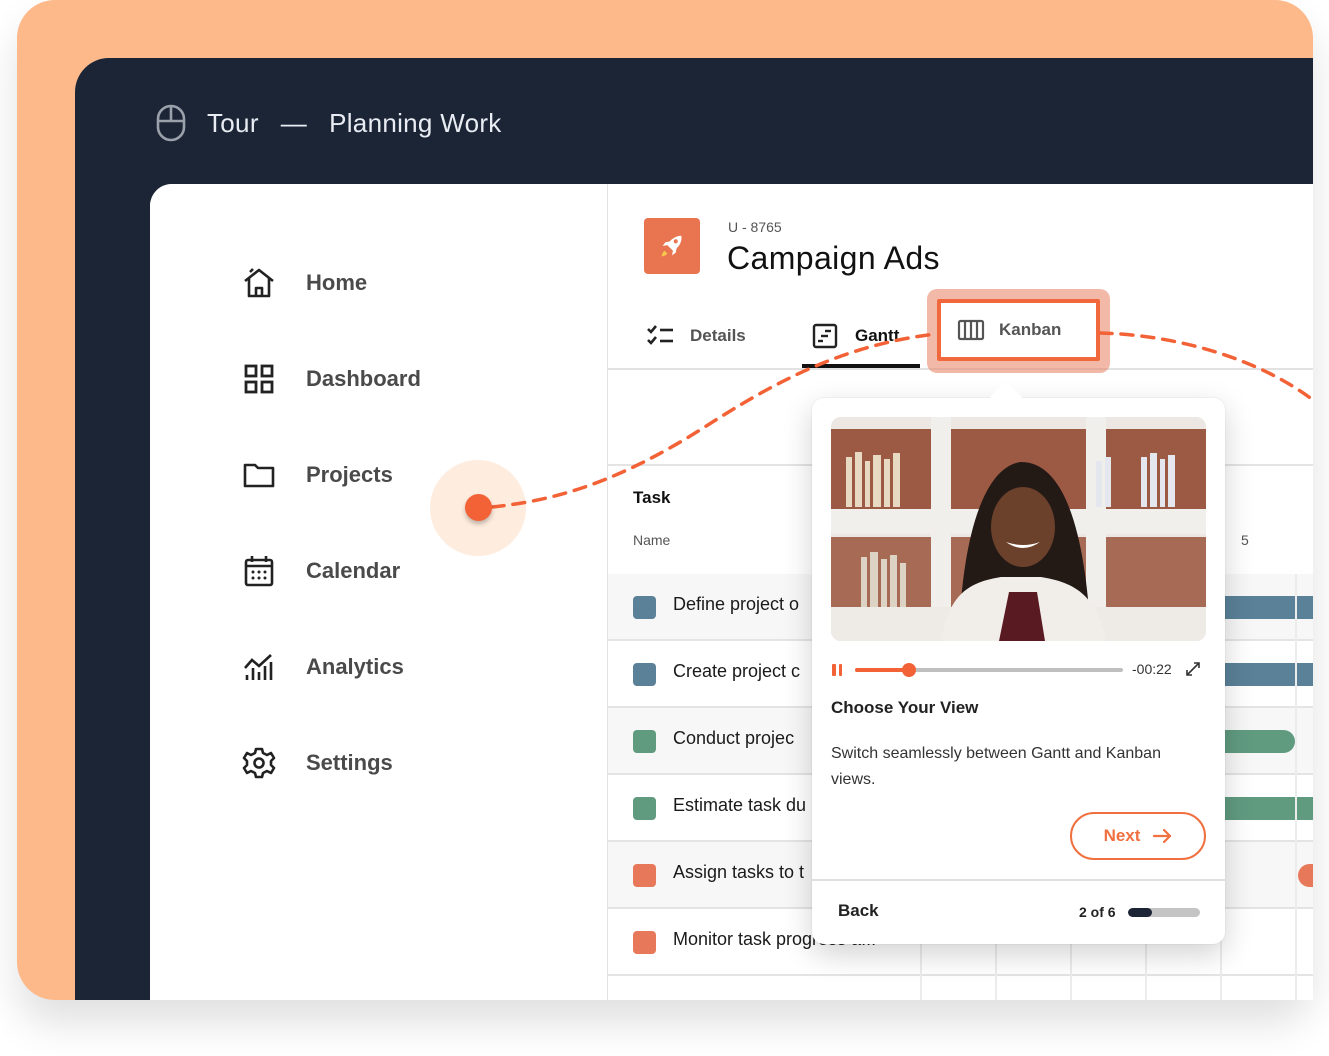  I want to click on analytics-chart-icon, so click(258, 667).